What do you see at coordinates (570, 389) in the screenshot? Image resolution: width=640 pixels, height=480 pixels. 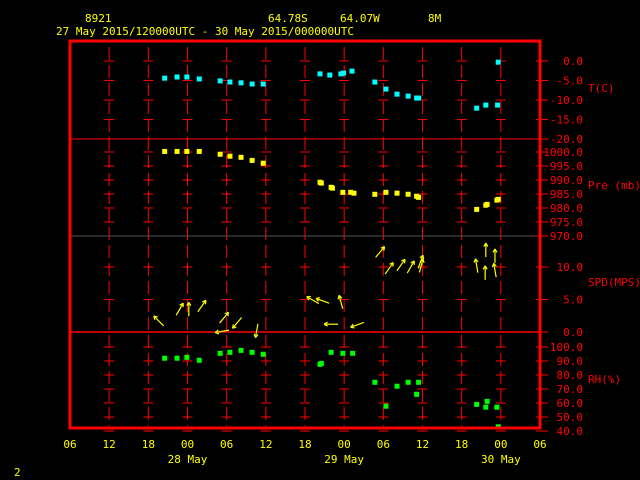 I see `humidity-tick-label: 70.0` at bounding box center [570, 389].